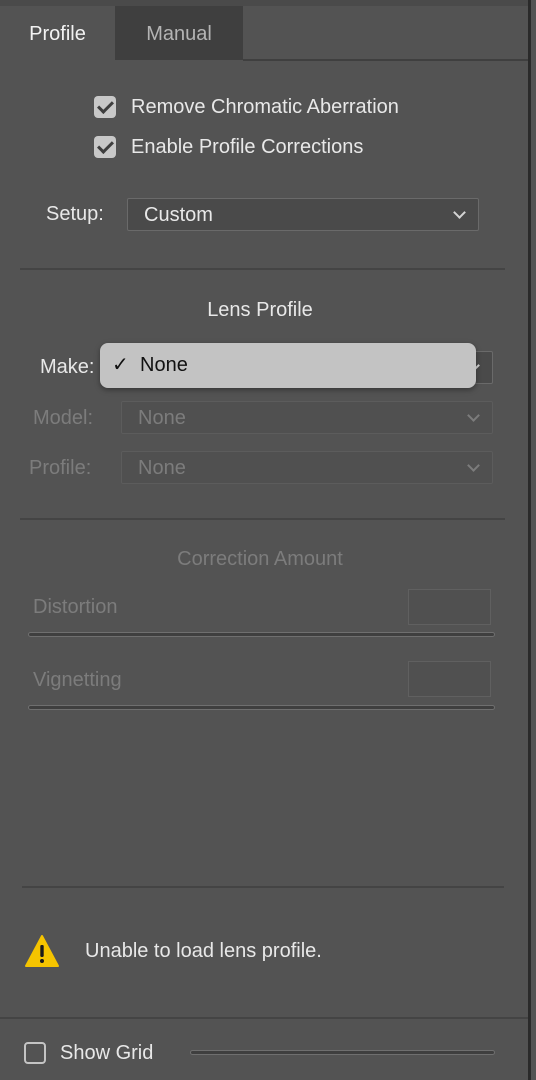 The image size is (536, 1080). What do you see at coordinates (261, 634) in the screenshot?
I see `distortion-slider` at bounding box center [261, 634].